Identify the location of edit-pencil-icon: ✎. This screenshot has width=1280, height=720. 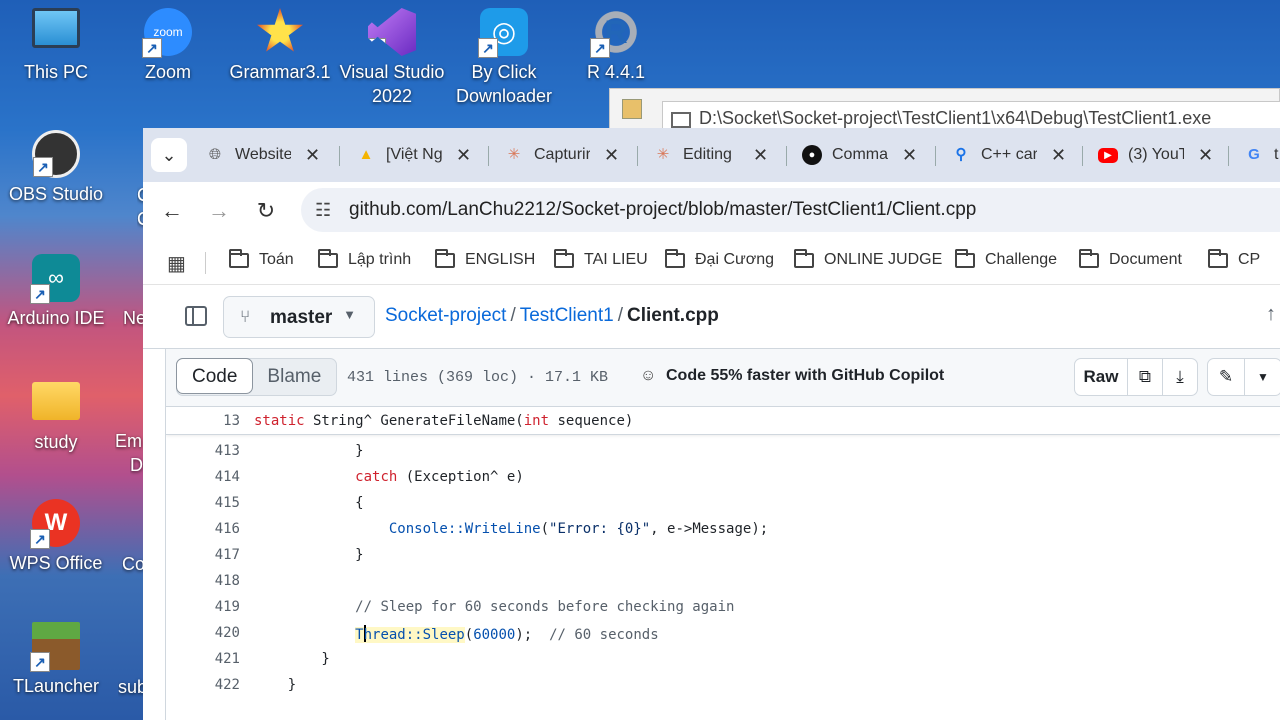
(1226, 377).